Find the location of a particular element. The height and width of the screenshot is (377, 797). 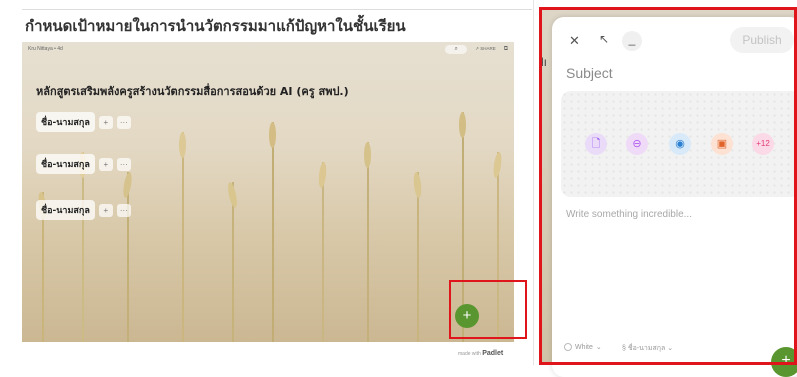

external-link-icon: ⧉ is located at coordinates (506, 49).